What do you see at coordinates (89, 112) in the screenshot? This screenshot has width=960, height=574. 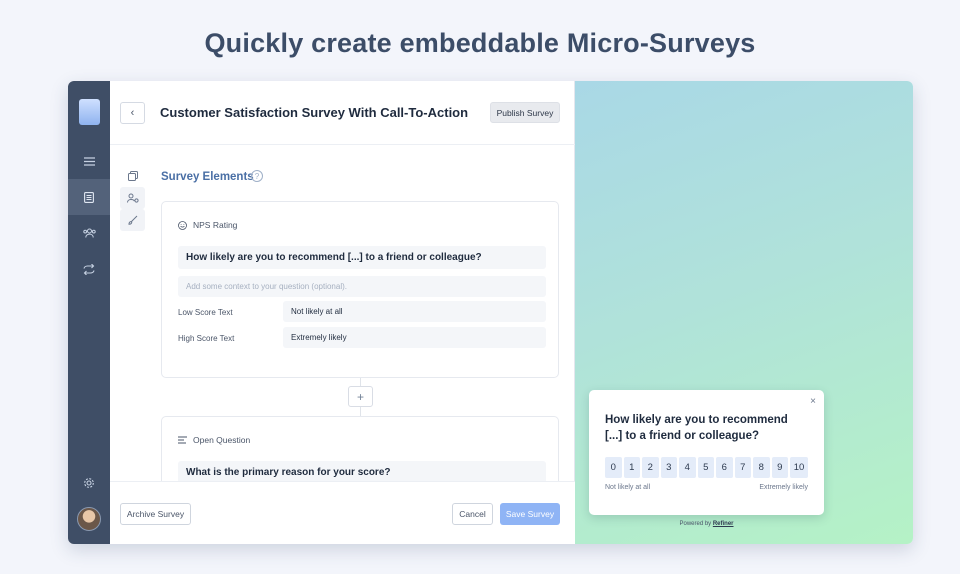 I see `app-logo` at bounding box center [89, 112].